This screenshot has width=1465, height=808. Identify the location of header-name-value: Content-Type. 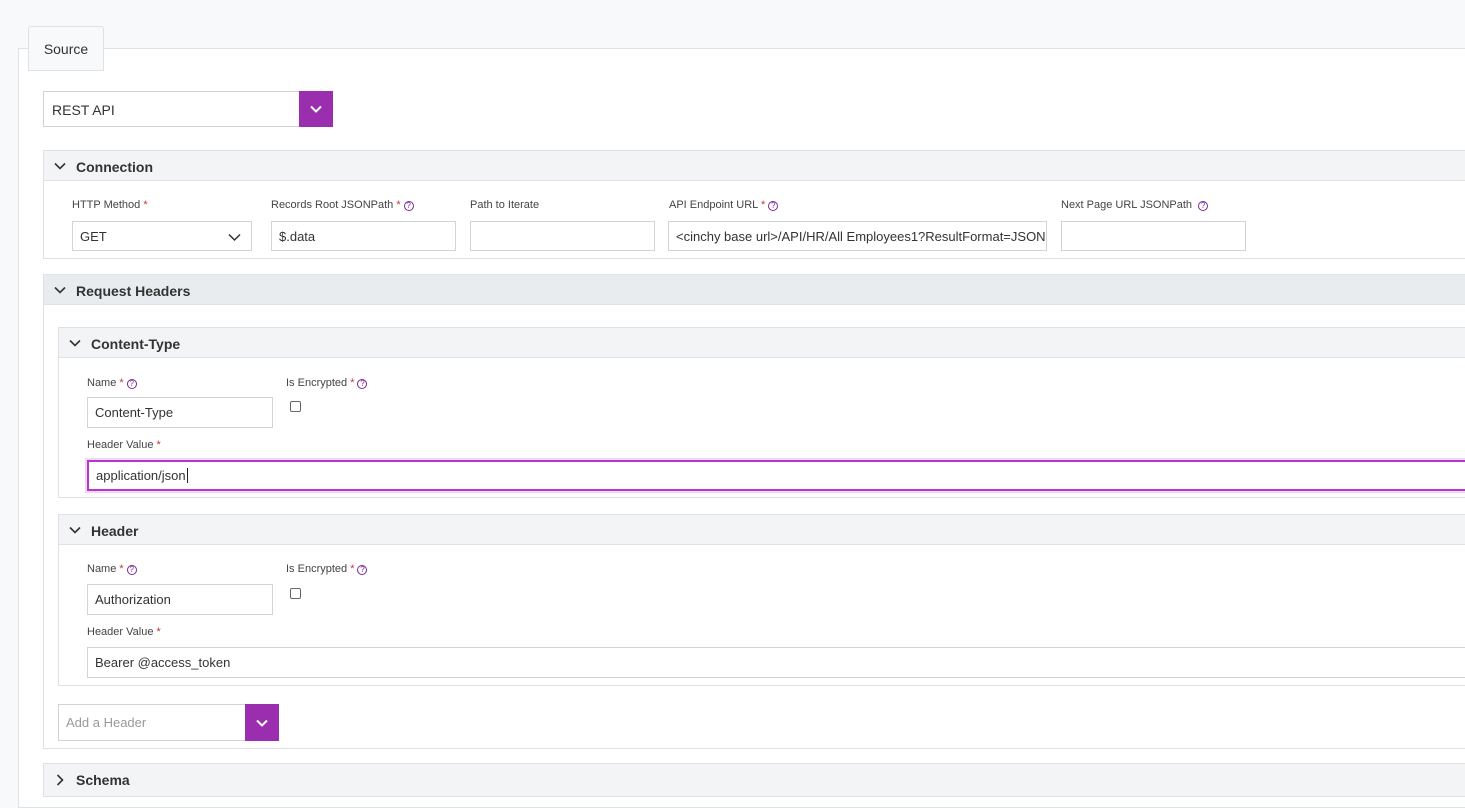
(134, 412).